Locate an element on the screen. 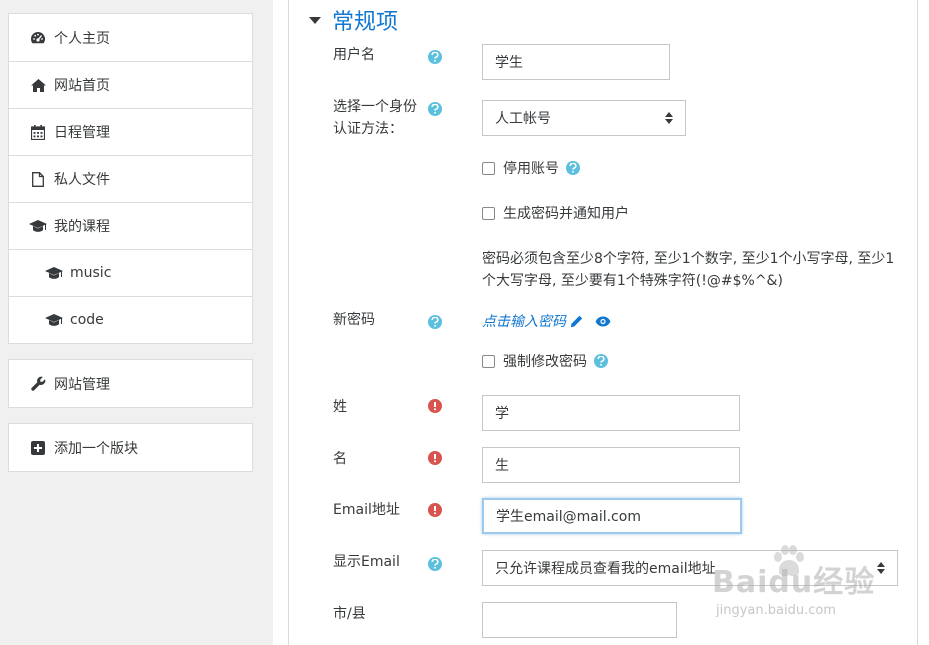 Image resolution: width=929 pixels, height=645 pixels. generate-password-row: 生成密码并通知用户 is located at coordinates (555, 213).